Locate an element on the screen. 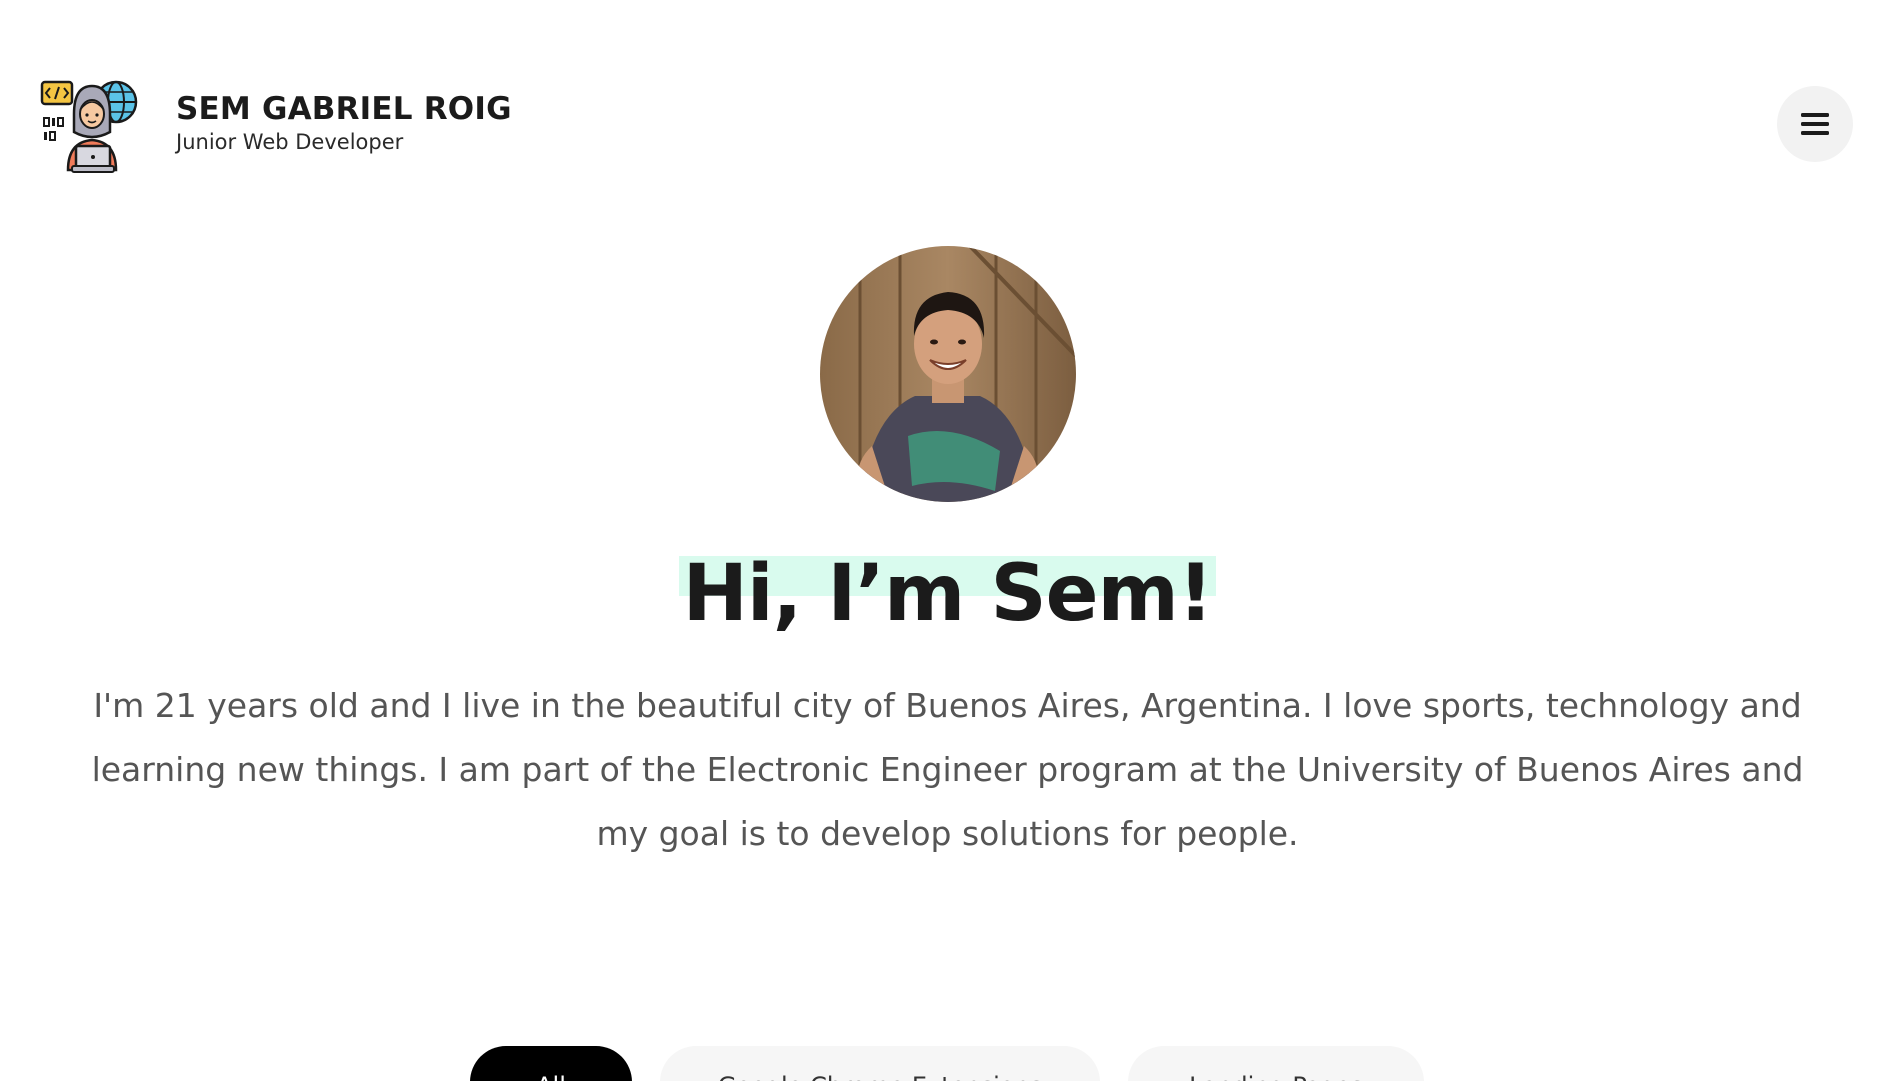 This screenshot has width=1895, height=1081. tab-landing-pages: Landing Pages is located at coordinates (1276, 1063).